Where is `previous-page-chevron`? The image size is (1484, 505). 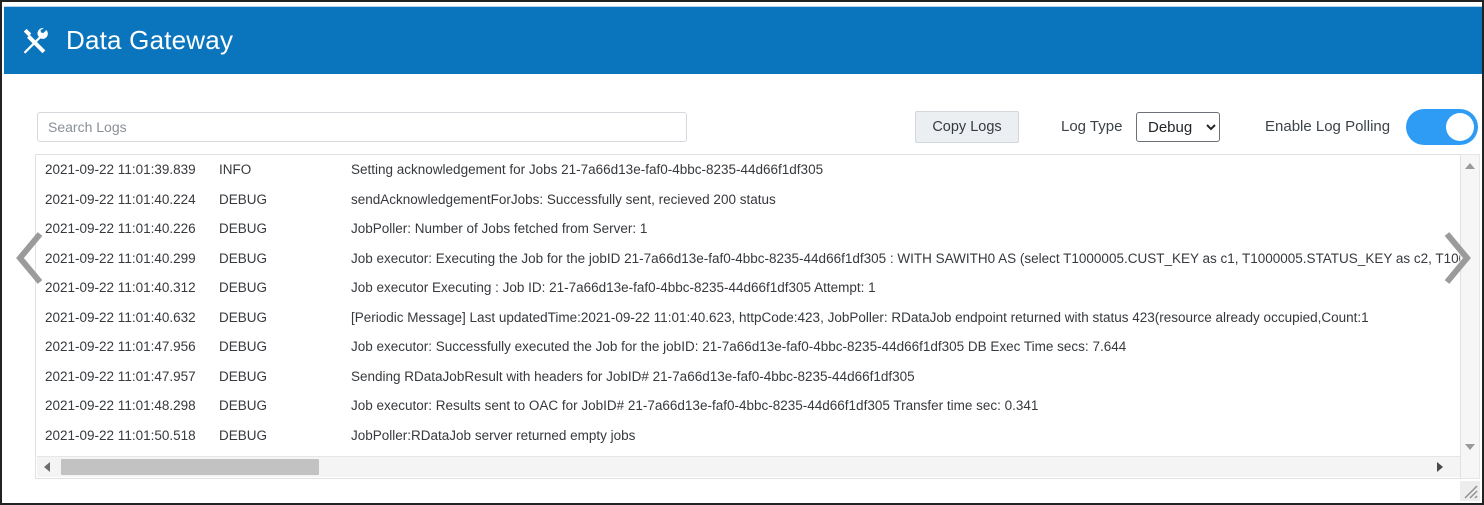
previous-page-chevron is located at coordinates (31, 258).